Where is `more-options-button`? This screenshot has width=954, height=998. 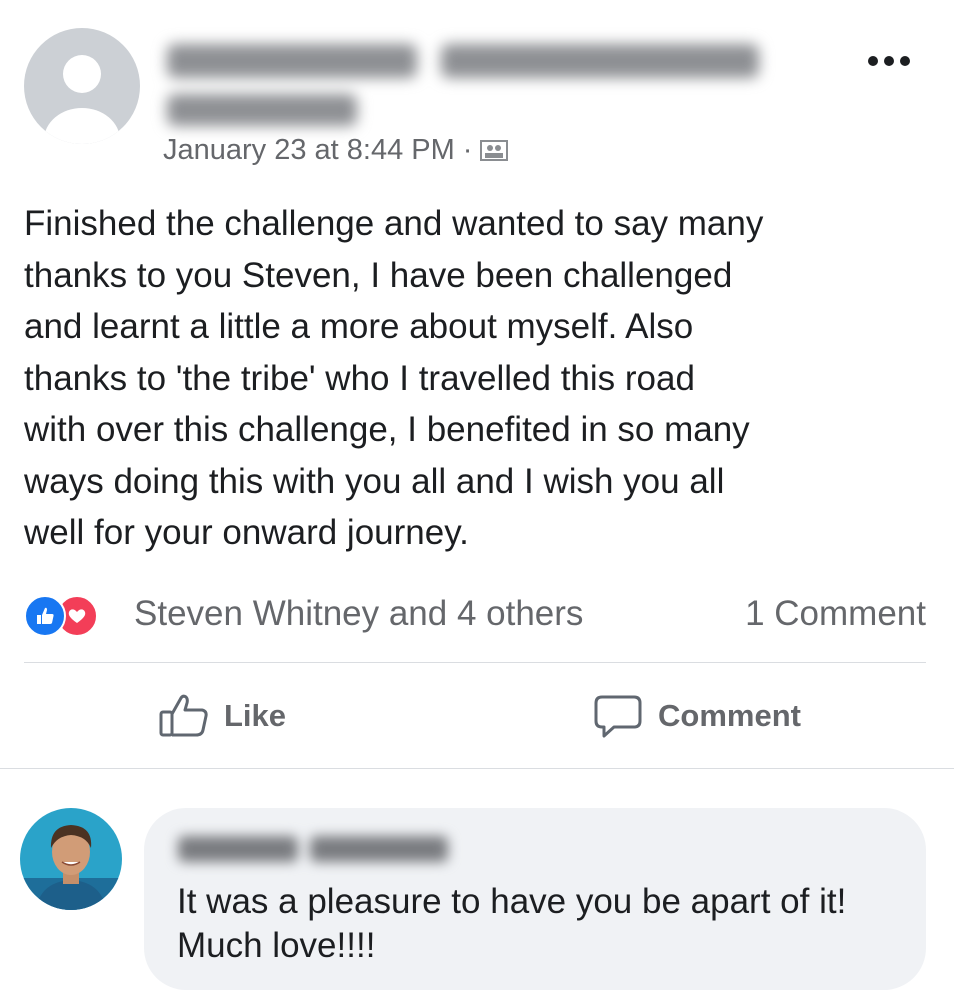
more-options-button is located at coordinates (889, 61).